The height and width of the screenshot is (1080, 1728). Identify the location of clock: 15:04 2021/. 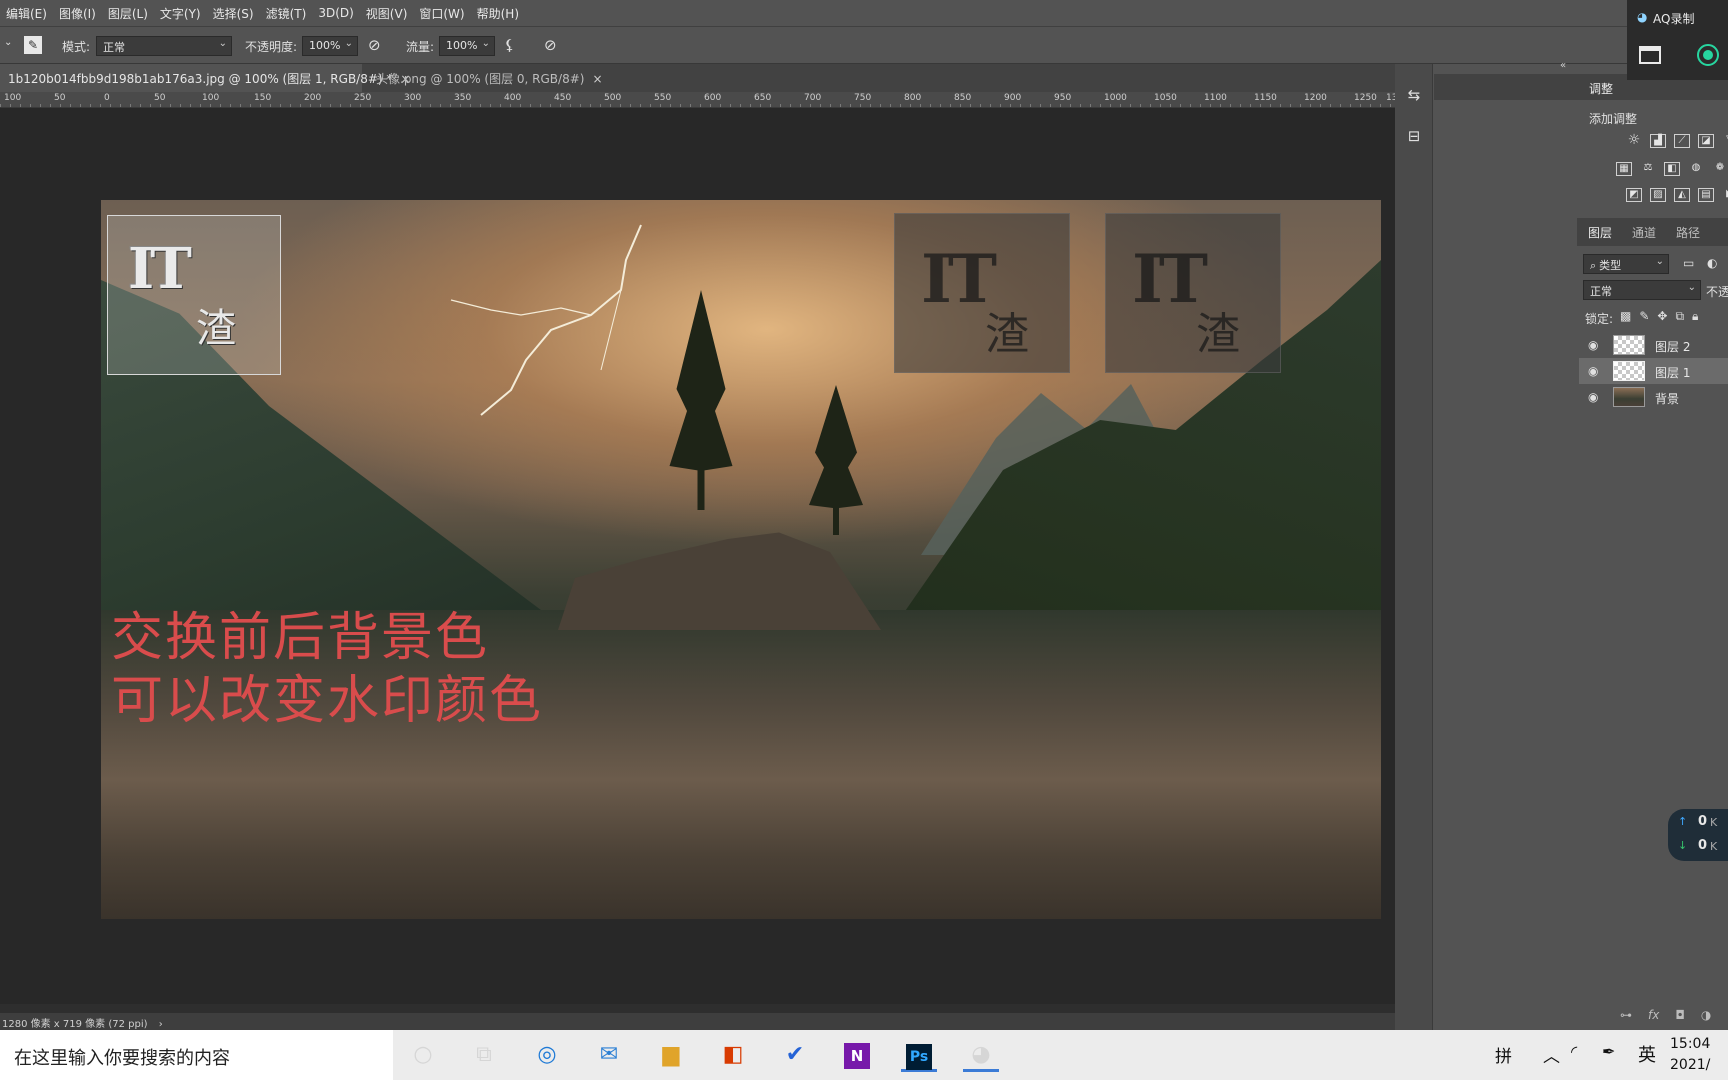
(1690, 1055).